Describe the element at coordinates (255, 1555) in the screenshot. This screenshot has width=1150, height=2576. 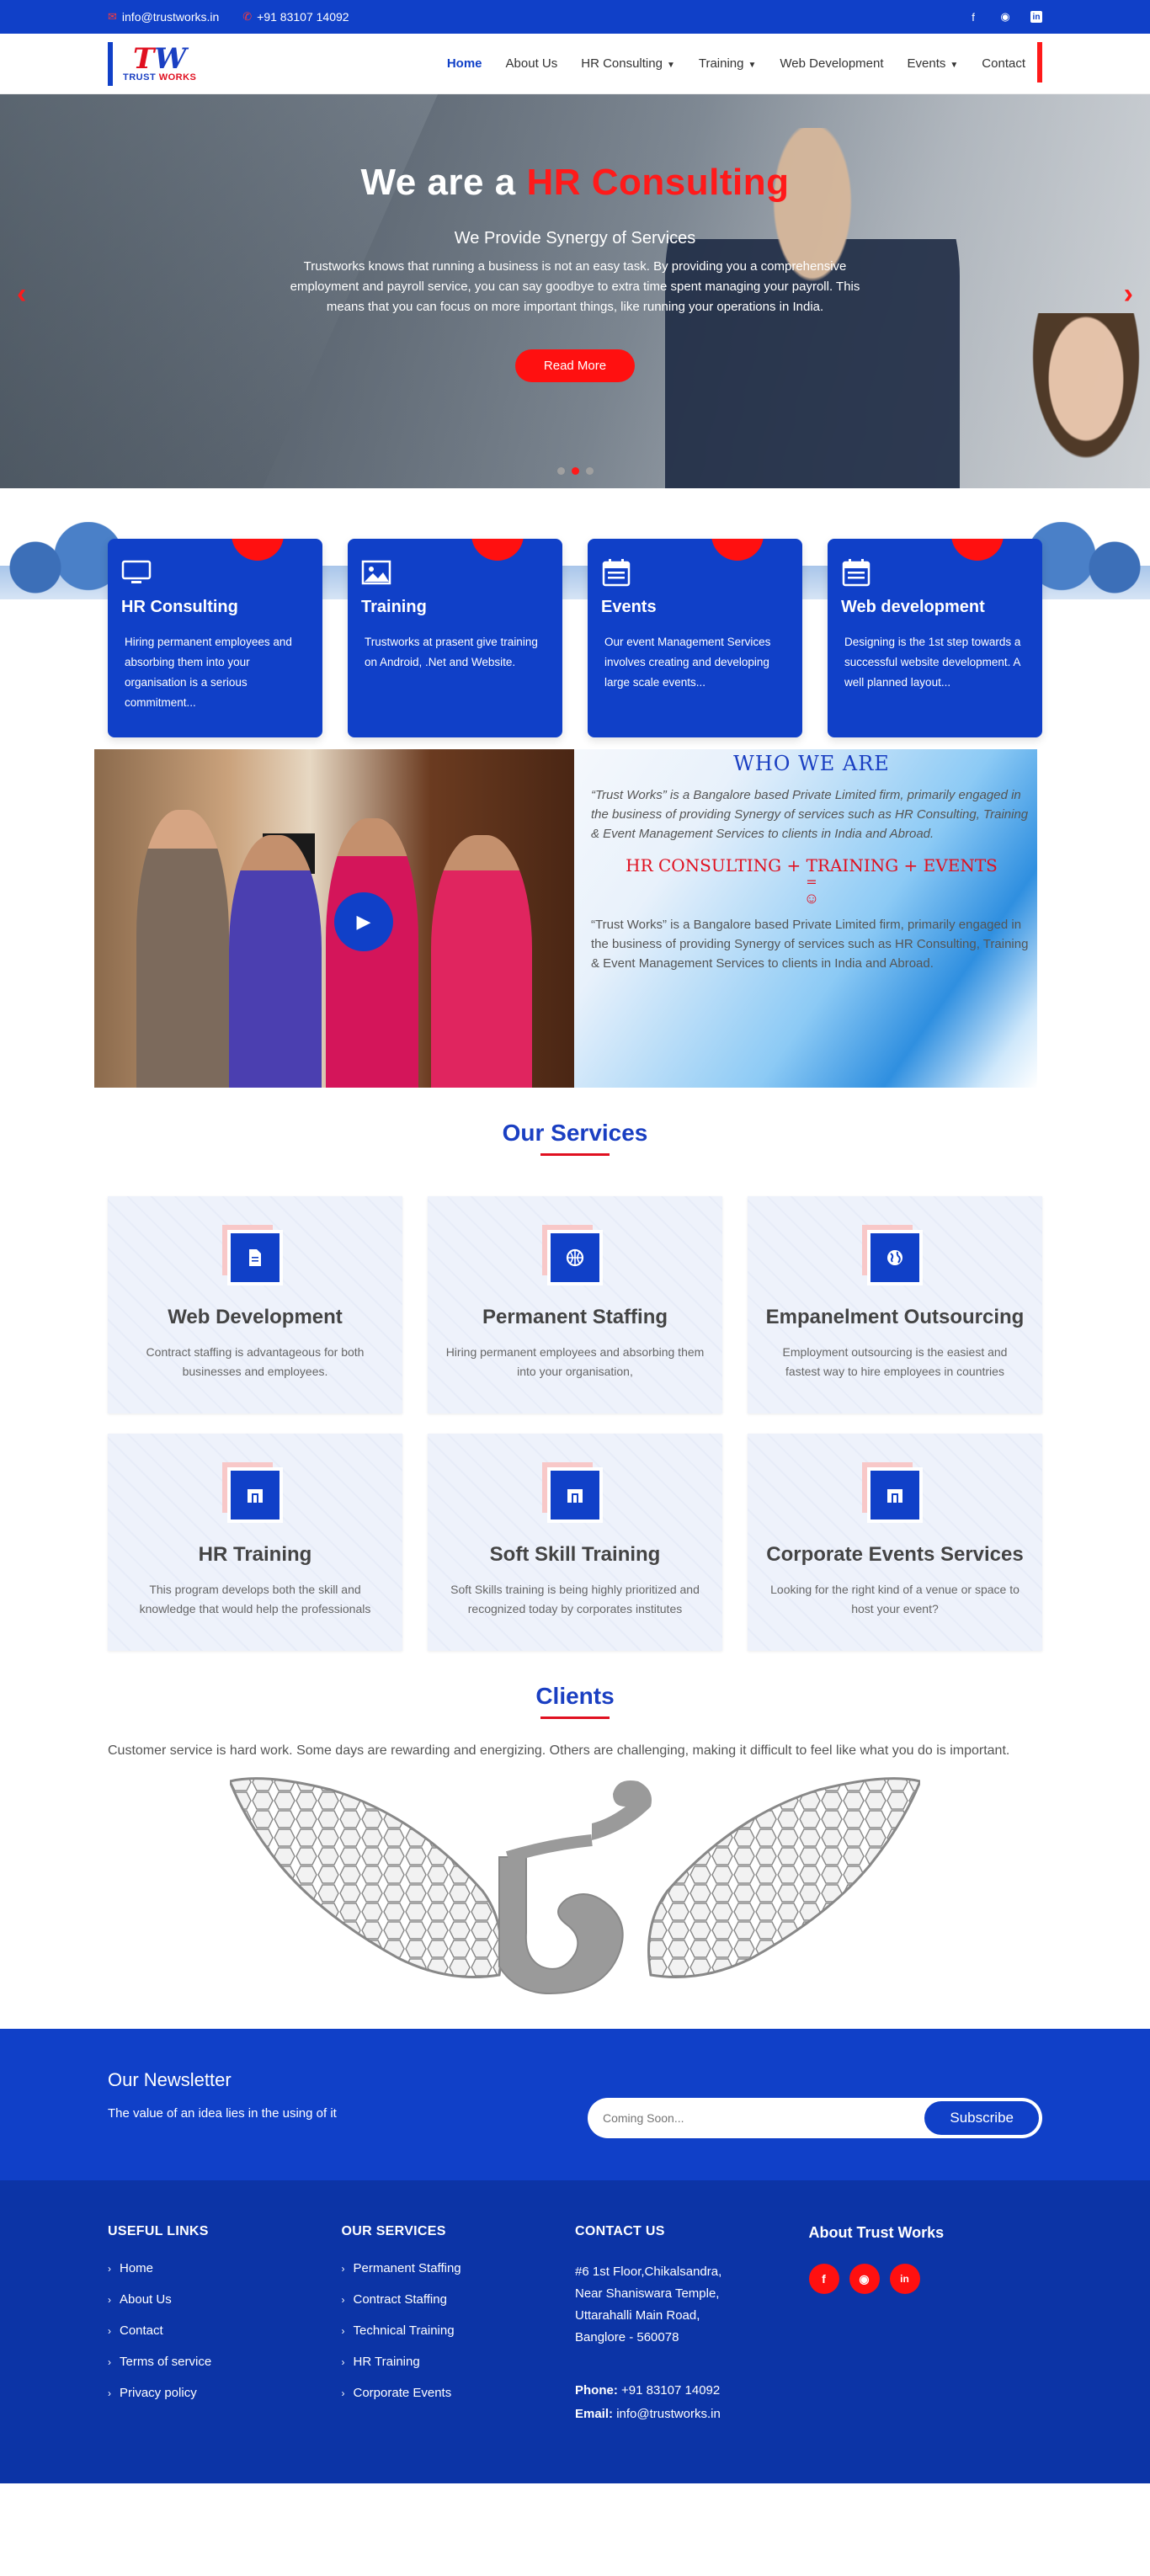
I see `service-title: HR Training` at that location.